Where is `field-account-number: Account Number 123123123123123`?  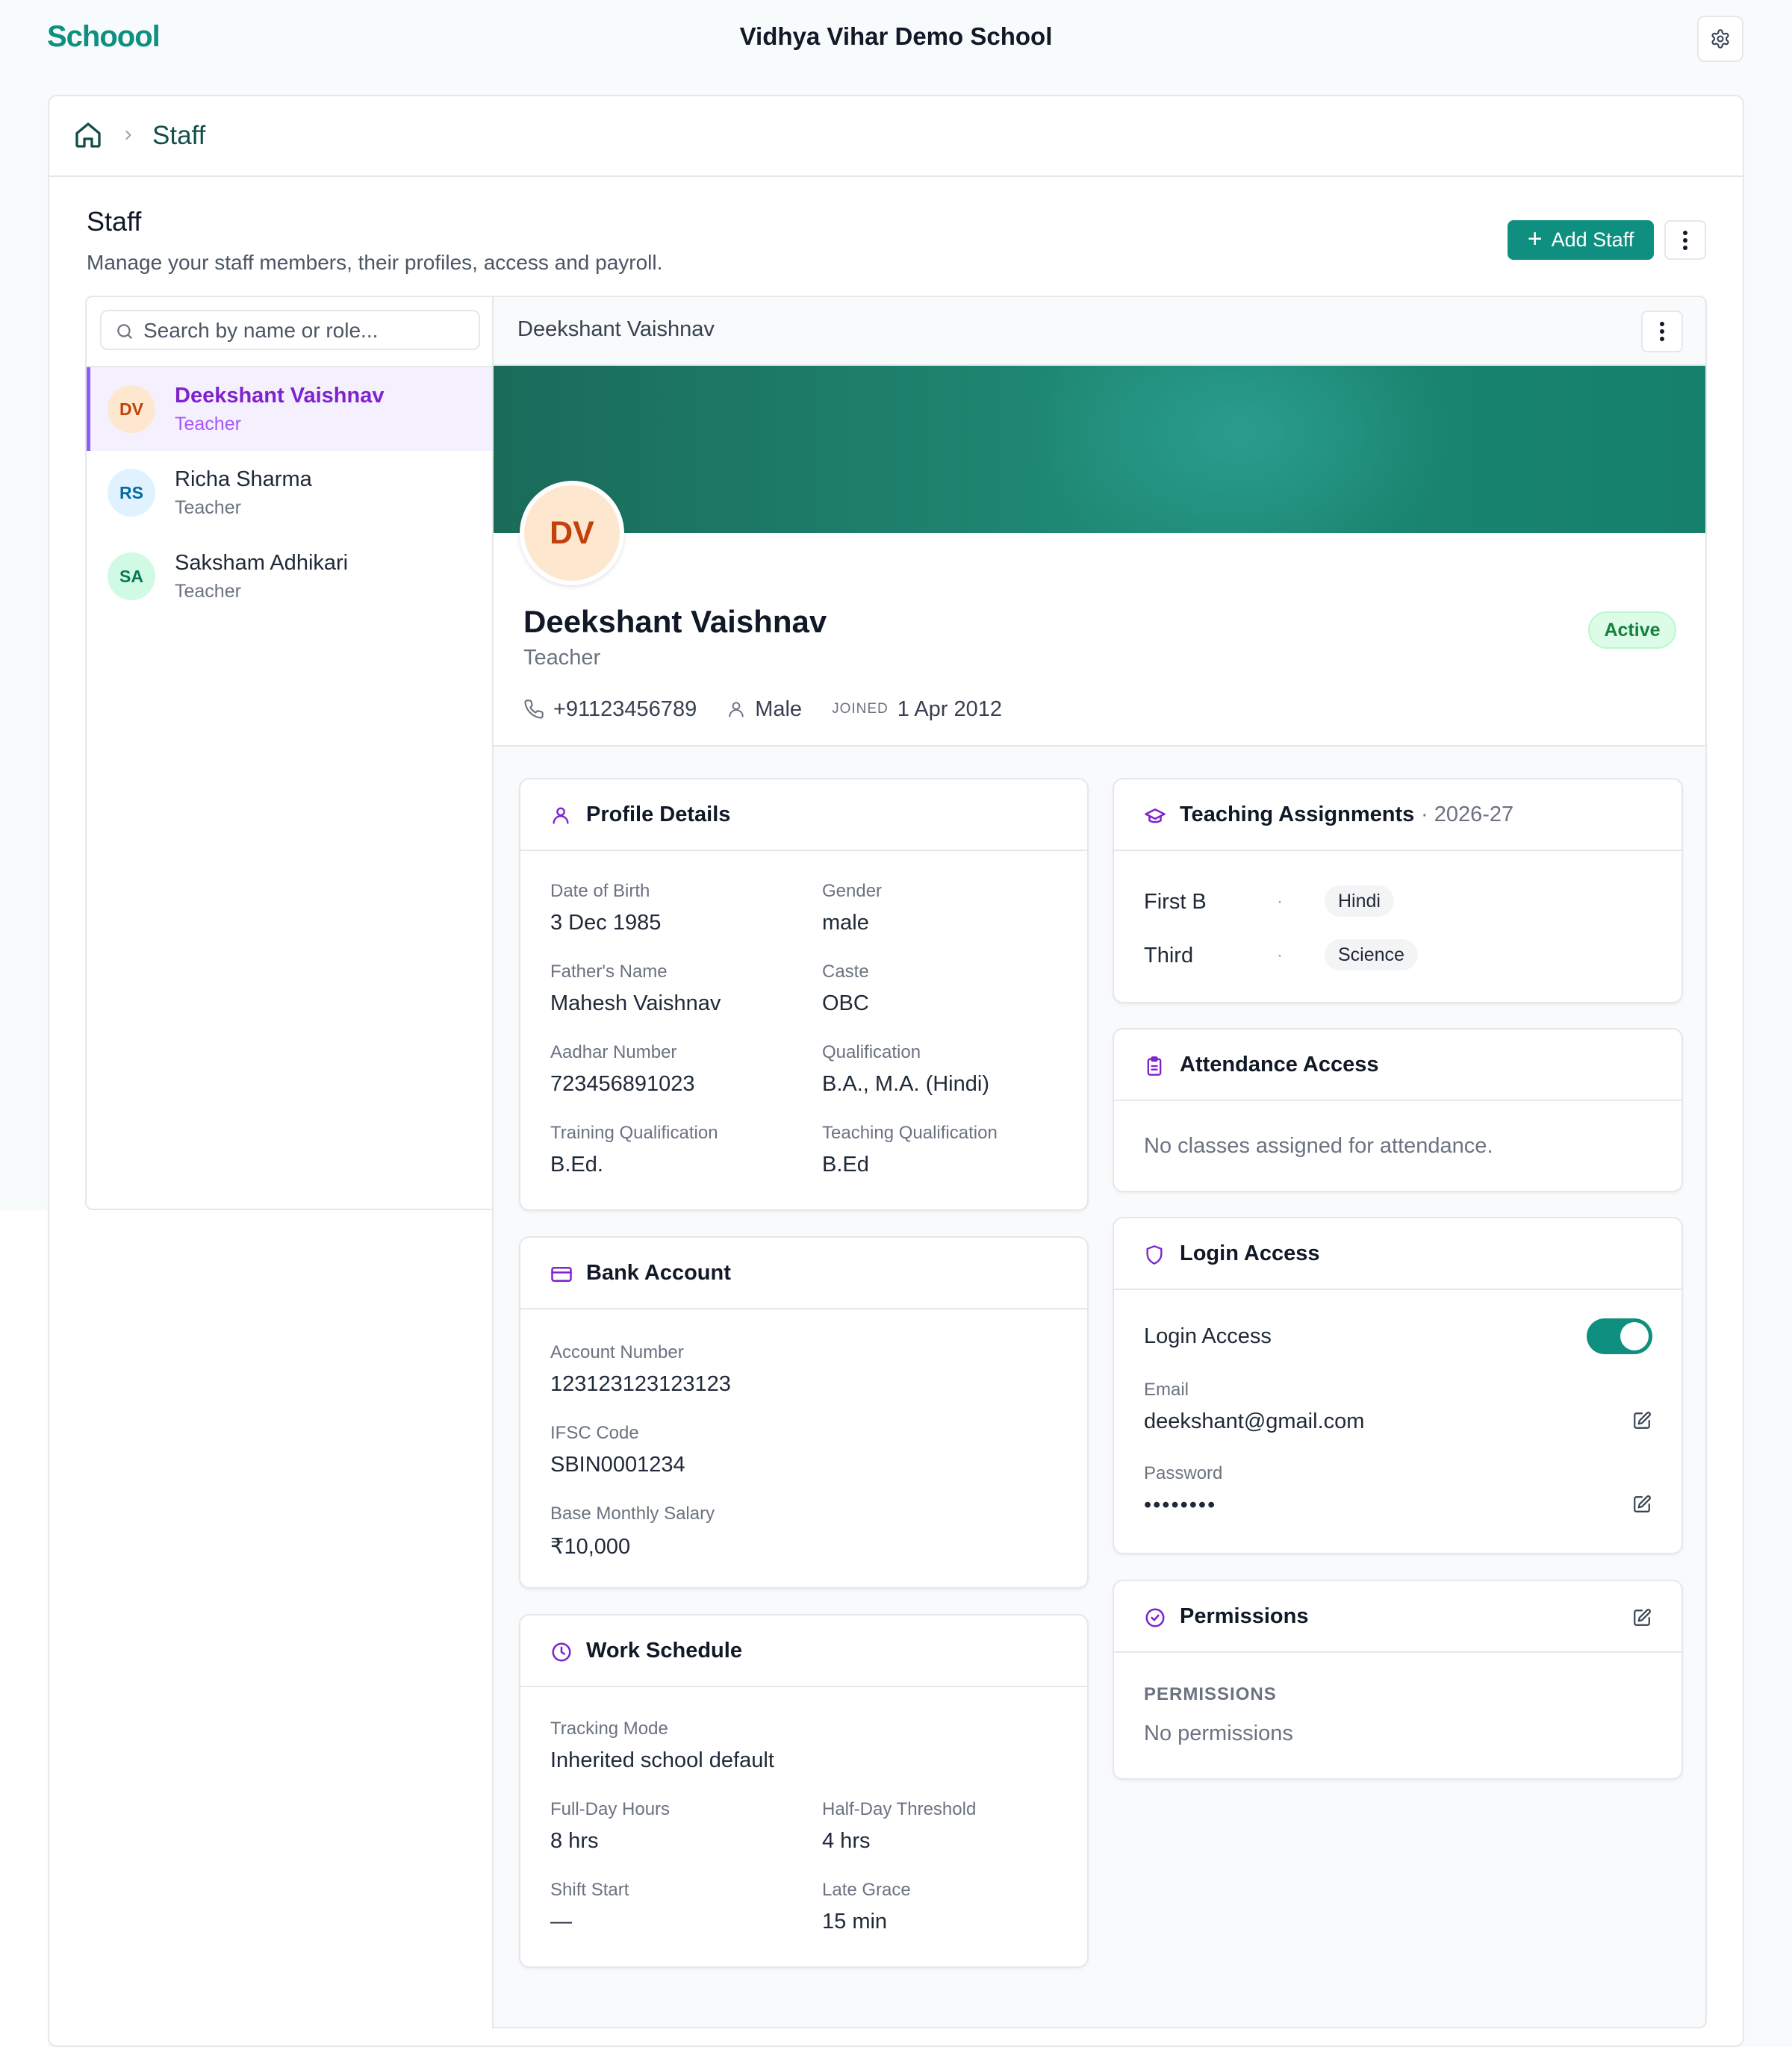 field-account-number: Account Number 123123123123123 is located at coordinates (640, 1369).